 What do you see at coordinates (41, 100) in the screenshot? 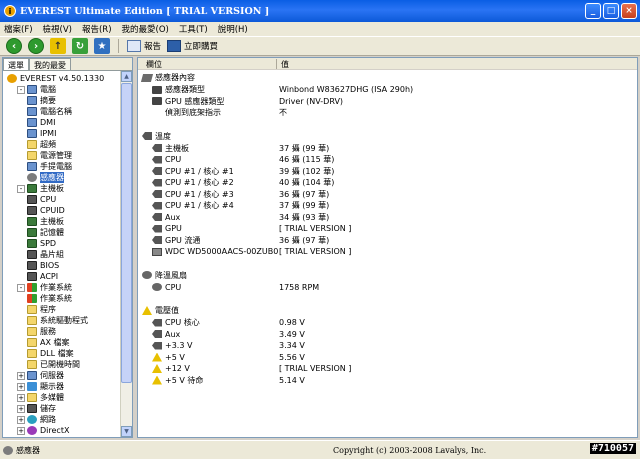
I see `tree-item: 摘要` at bounding box center [41, 100].